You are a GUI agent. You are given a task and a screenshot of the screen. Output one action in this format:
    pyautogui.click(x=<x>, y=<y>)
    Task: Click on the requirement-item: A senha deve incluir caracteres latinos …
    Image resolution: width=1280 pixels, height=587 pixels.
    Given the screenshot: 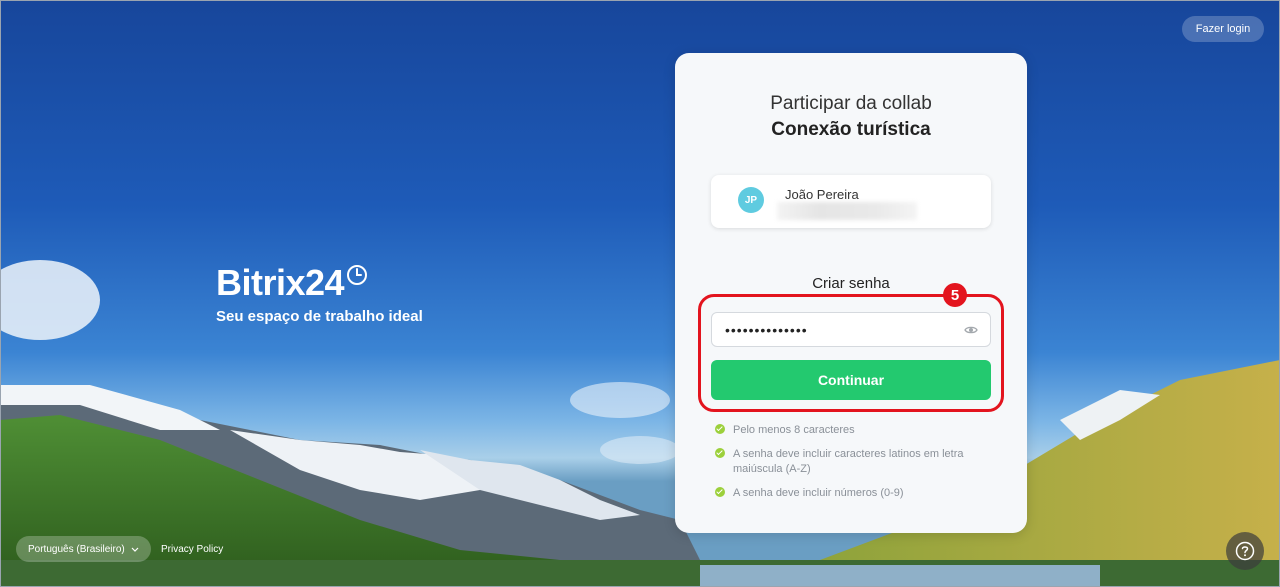 What is the action you would take?
    pyautogui.click(x=855, y=462)
    